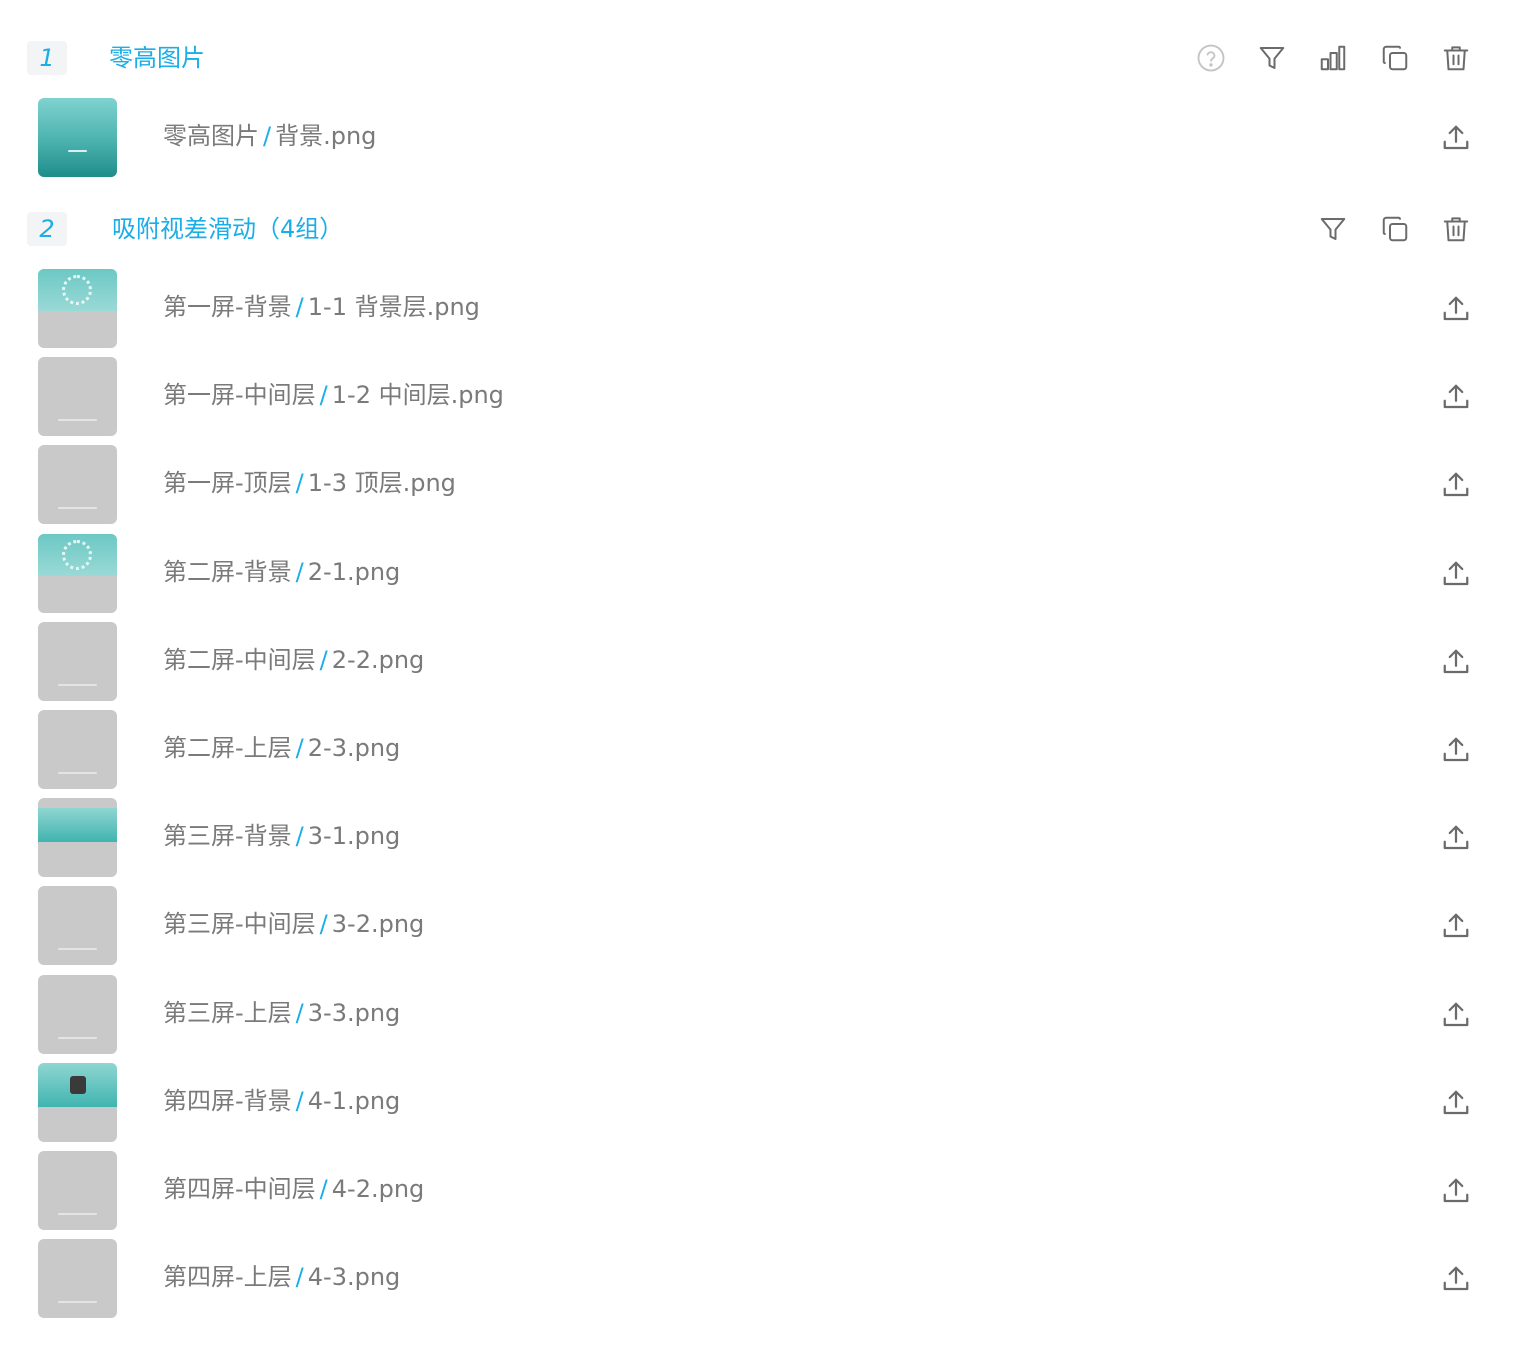  Describe the element at coordinates (764, 485) in the screenshot. I see `list-item: 第一屏-顶层/1-3 顶层.png` at that location.